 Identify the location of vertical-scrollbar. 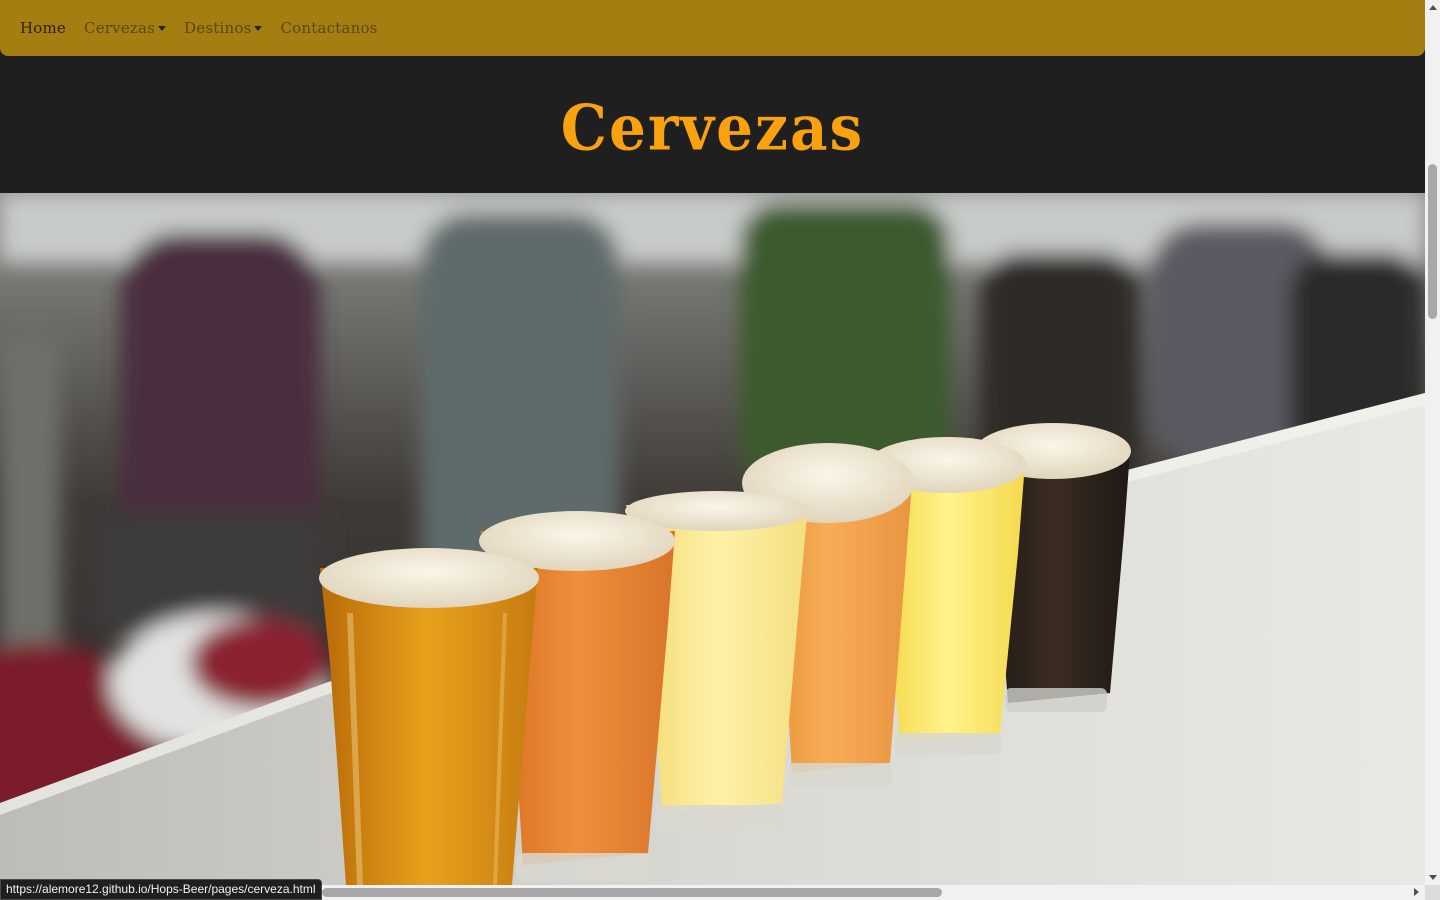
(1432, 442).